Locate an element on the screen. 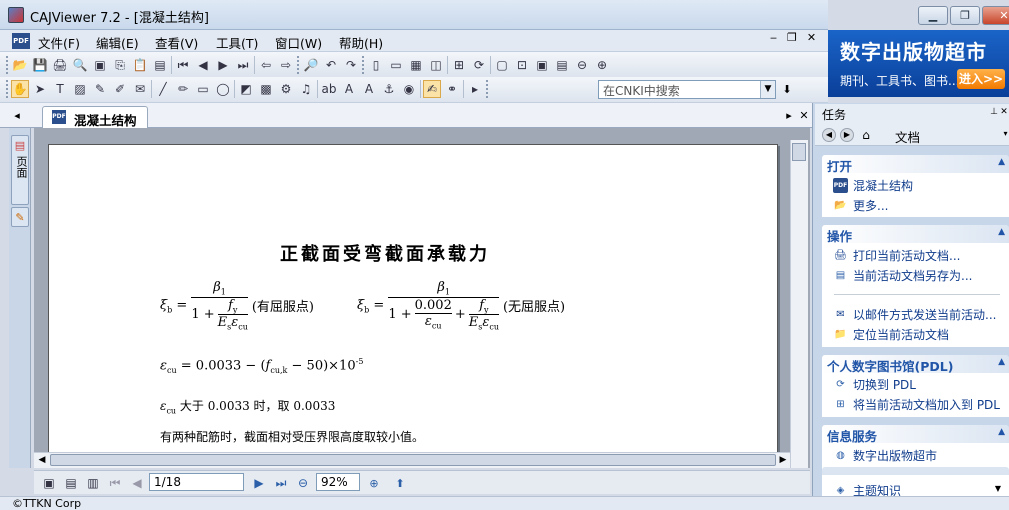 The height and width of the screenshot is (510, 1009). forward-circle-icon: ▶ is located at coordinates (847, 135).